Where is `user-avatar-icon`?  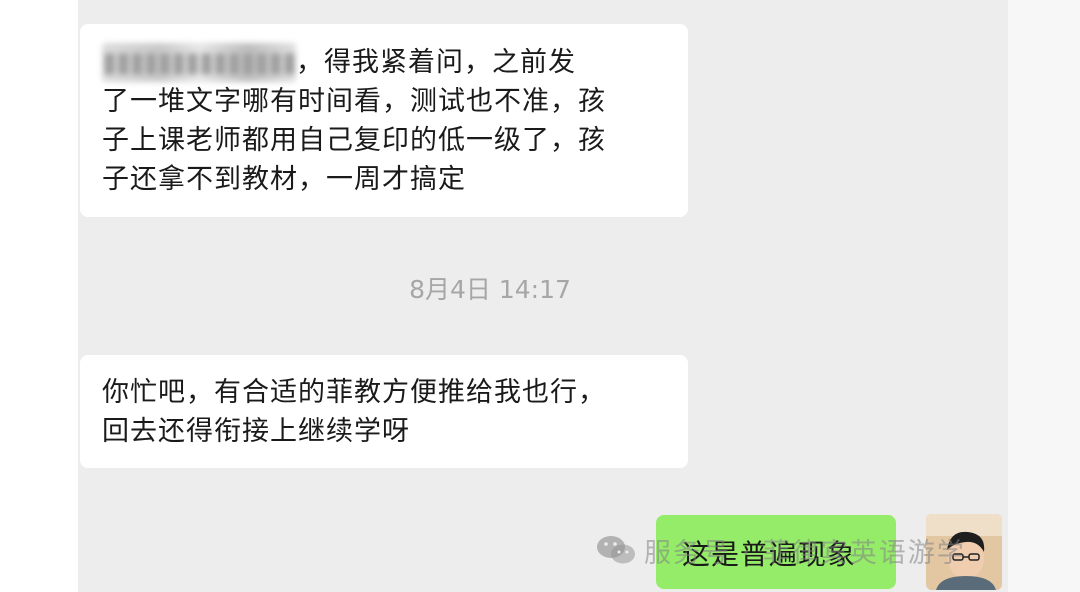 user-avatar-icon is located at coordinates (964, 552).